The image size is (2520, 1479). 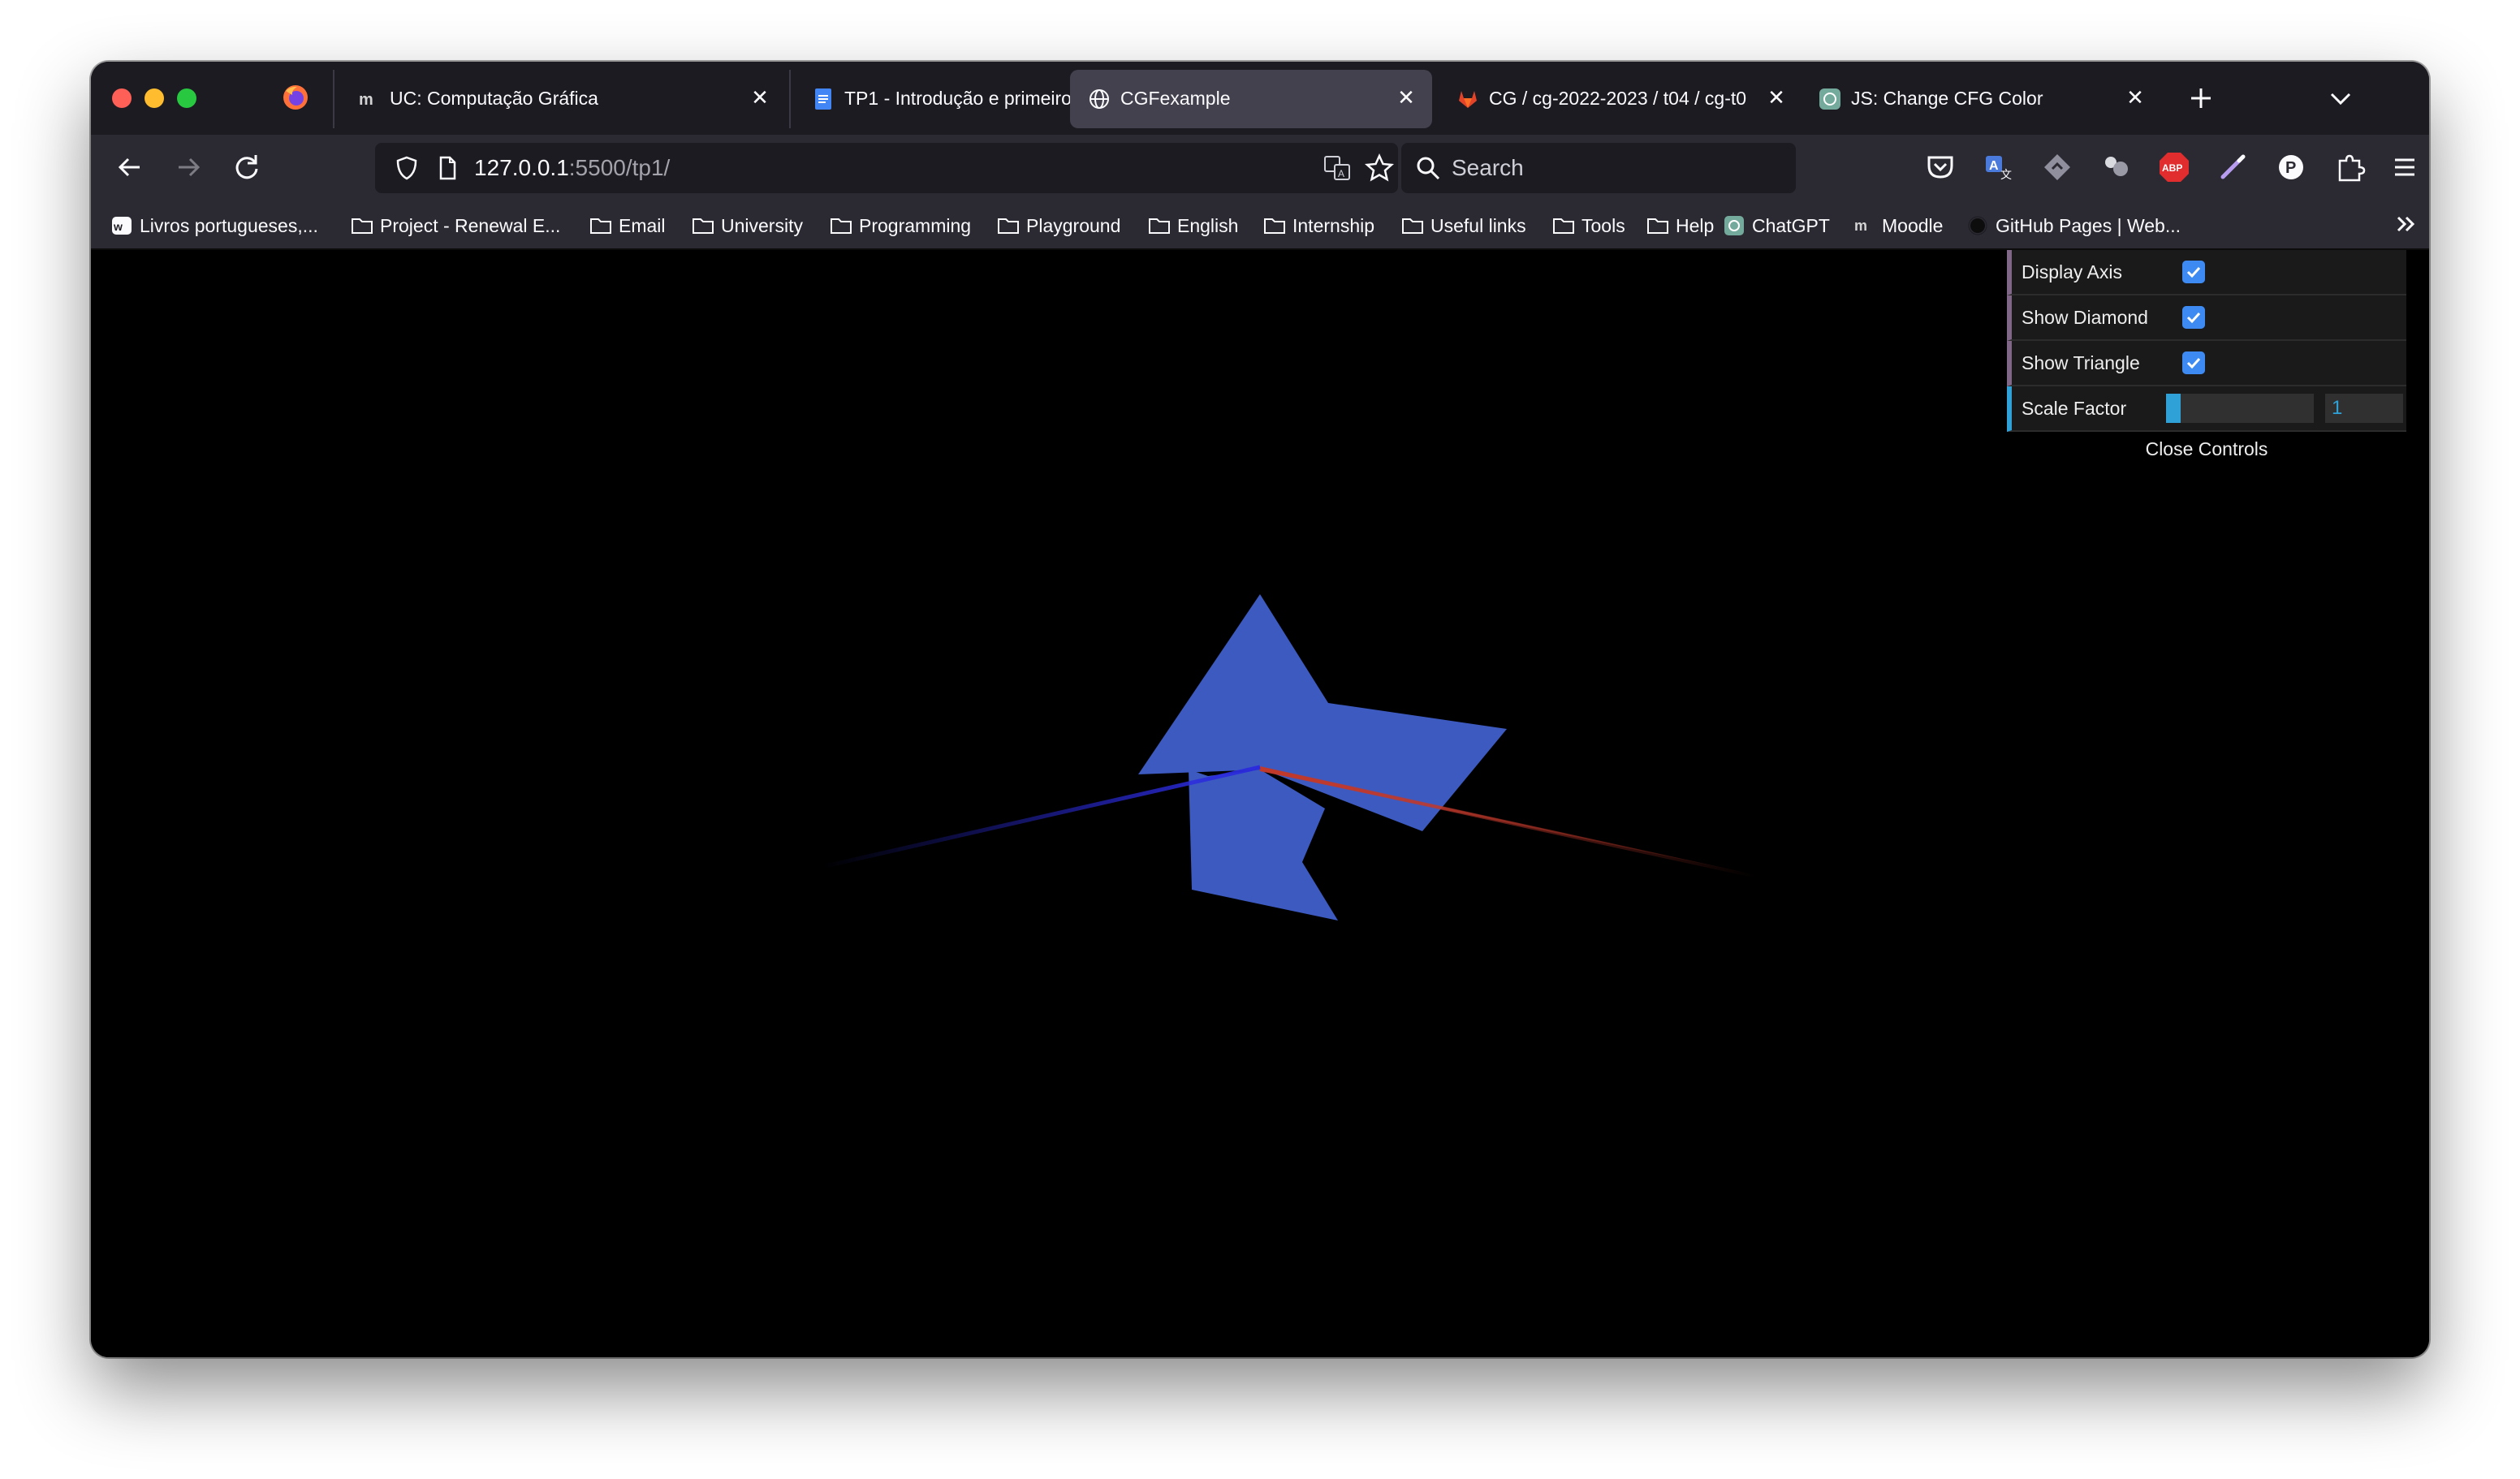 I want to click on show-diamond-label: Show Diamond, so click(x=2085, y=317).